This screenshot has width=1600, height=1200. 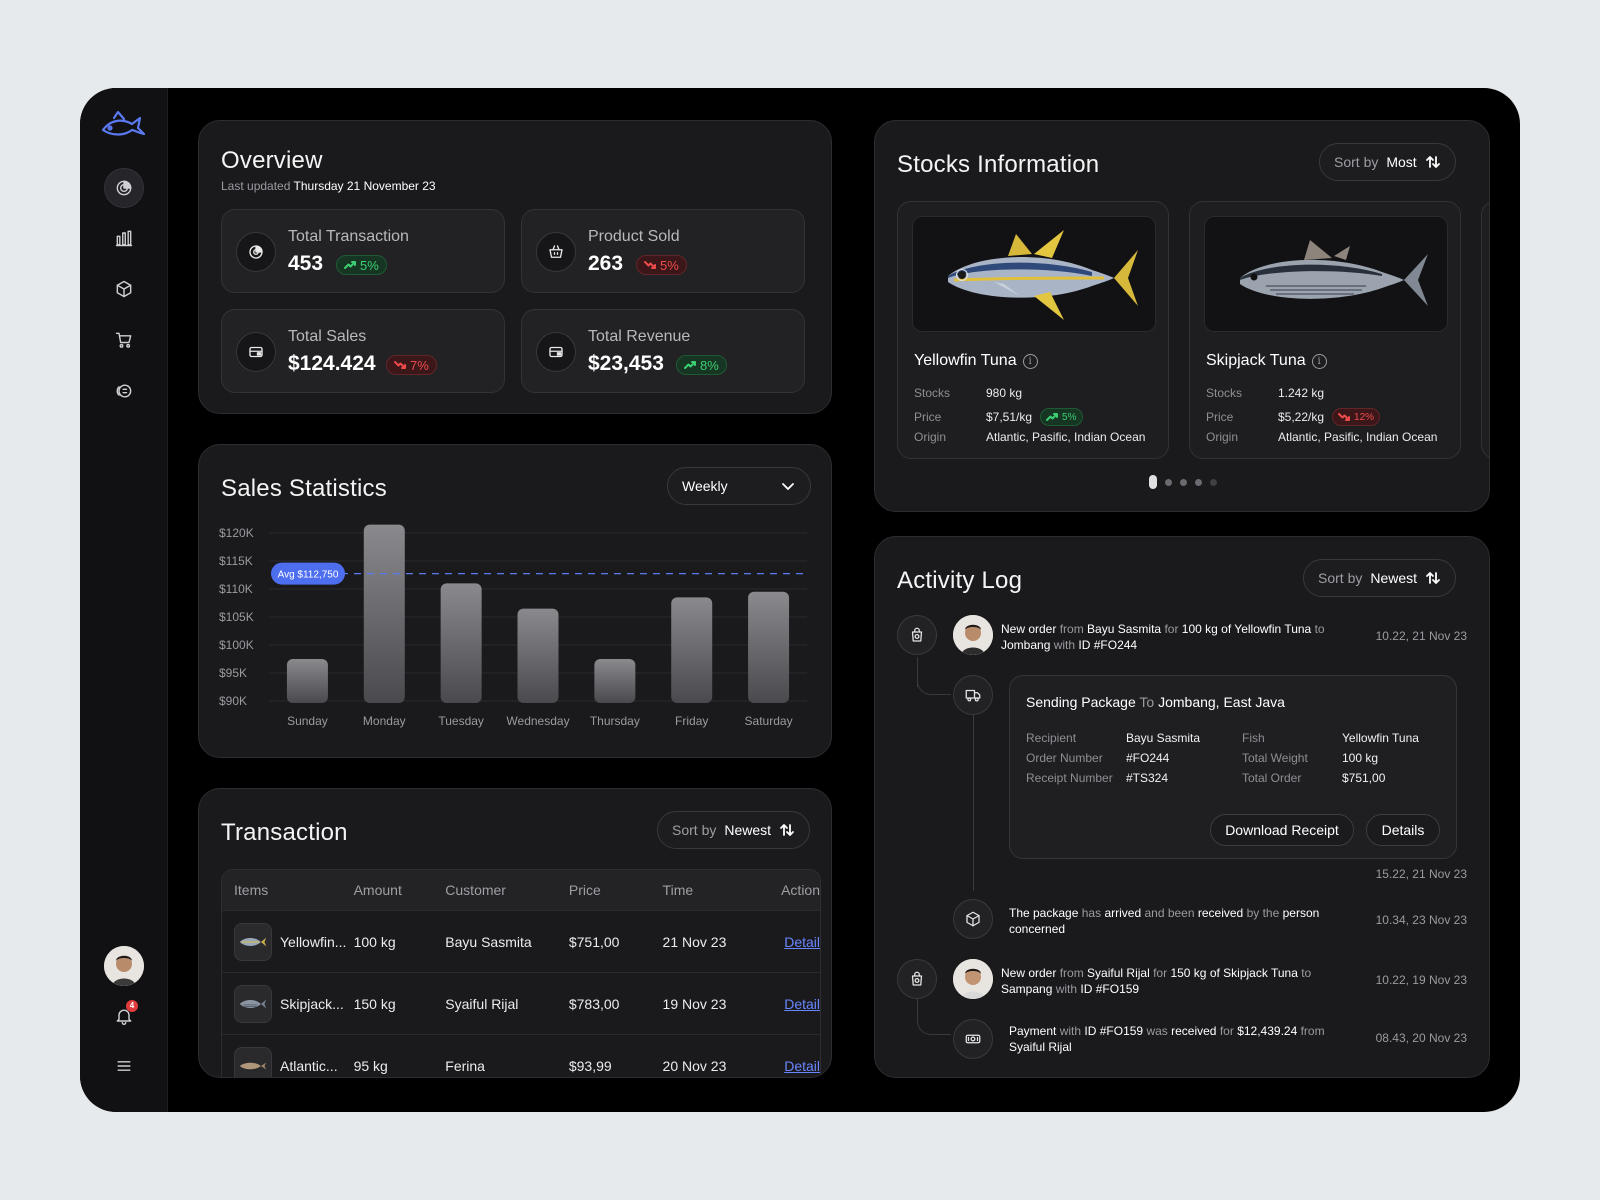 I want to click on activity-sort-button: Sort by Newest, so click(x=1380, y=578).